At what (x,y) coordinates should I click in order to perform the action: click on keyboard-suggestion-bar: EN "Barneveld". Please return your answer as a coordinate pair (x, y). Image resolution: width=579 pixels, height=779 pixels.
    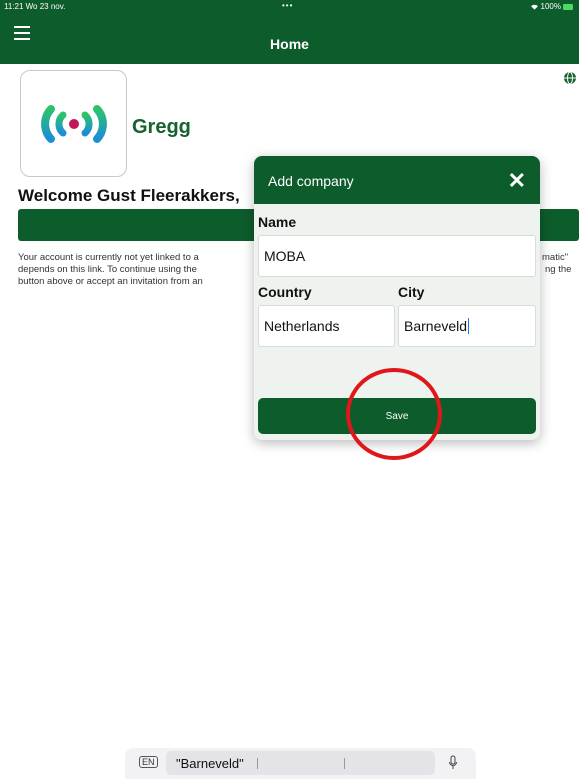
    Looking at the image, I should click on (300, 763).